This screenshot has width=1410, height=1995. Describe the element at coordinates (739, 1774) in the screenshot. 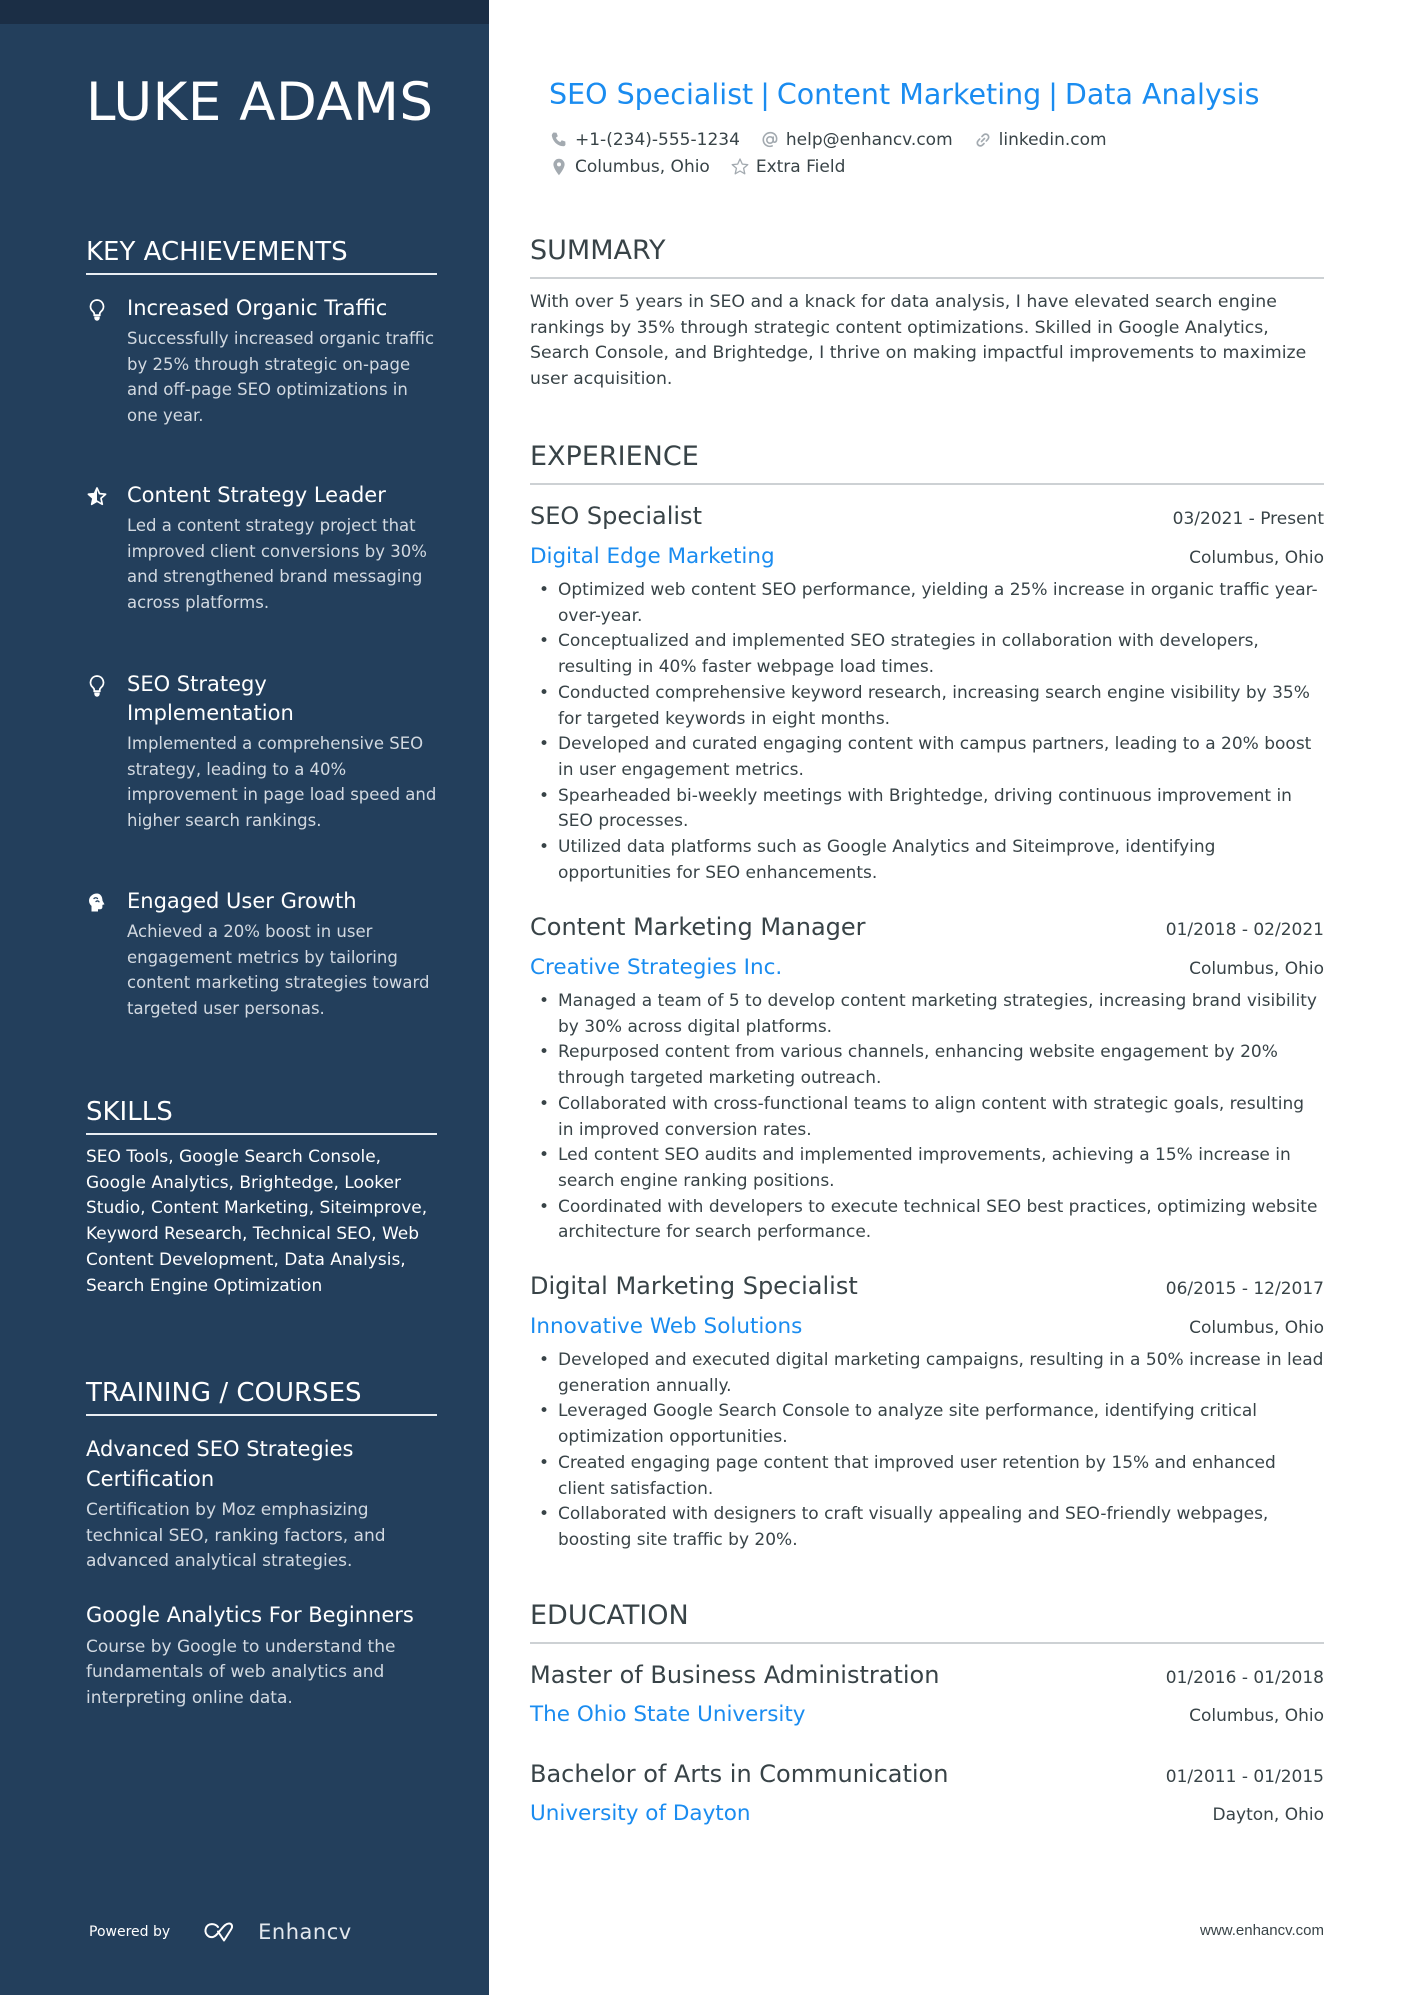

I see `degree-title: Bachelor of Arts in Communication` at that location.